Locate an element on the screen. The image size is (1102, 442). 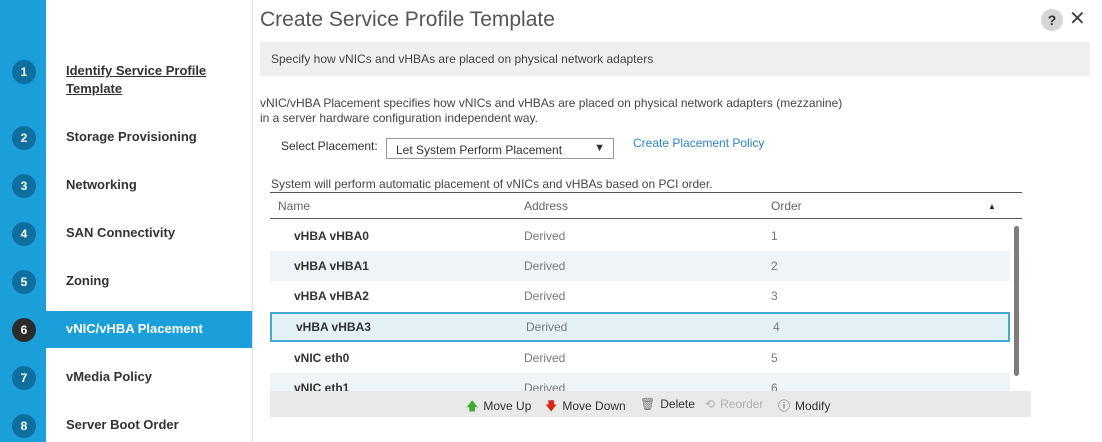
delete-label: Delete is located at coordinates (677, 404).